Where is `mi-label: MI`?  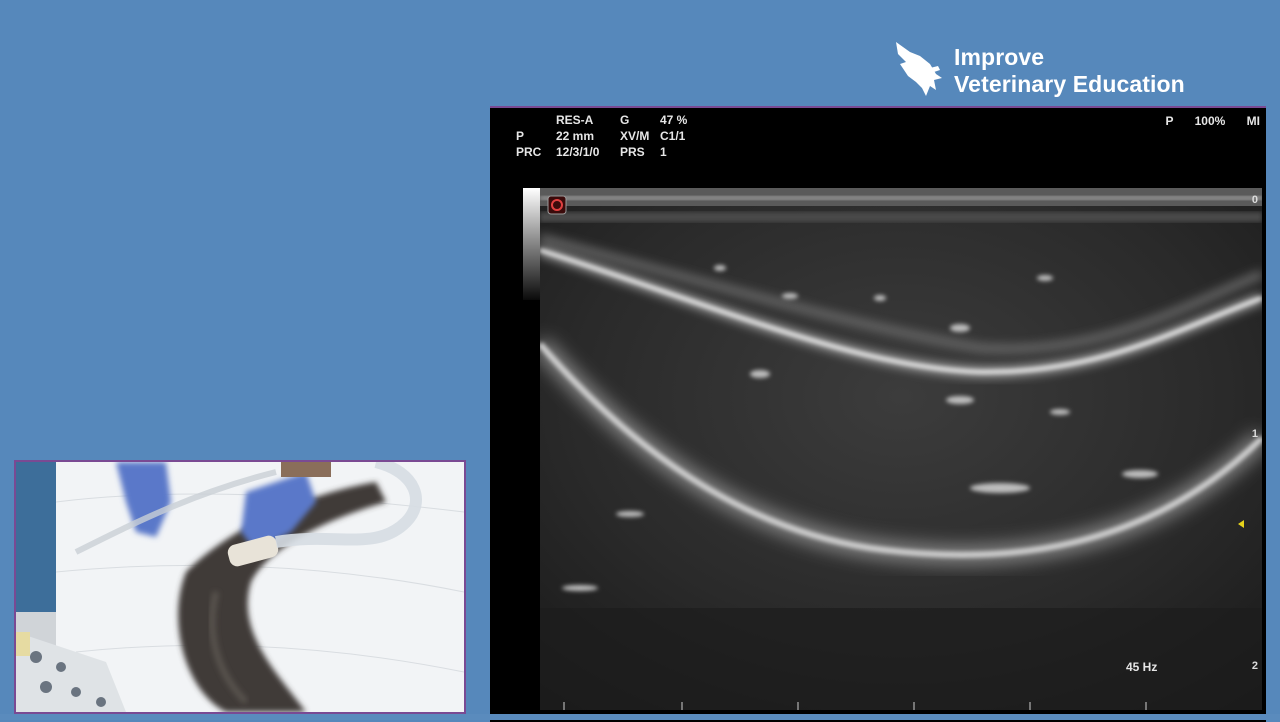
mi-label: MI is located at coordinates (1253, 121).